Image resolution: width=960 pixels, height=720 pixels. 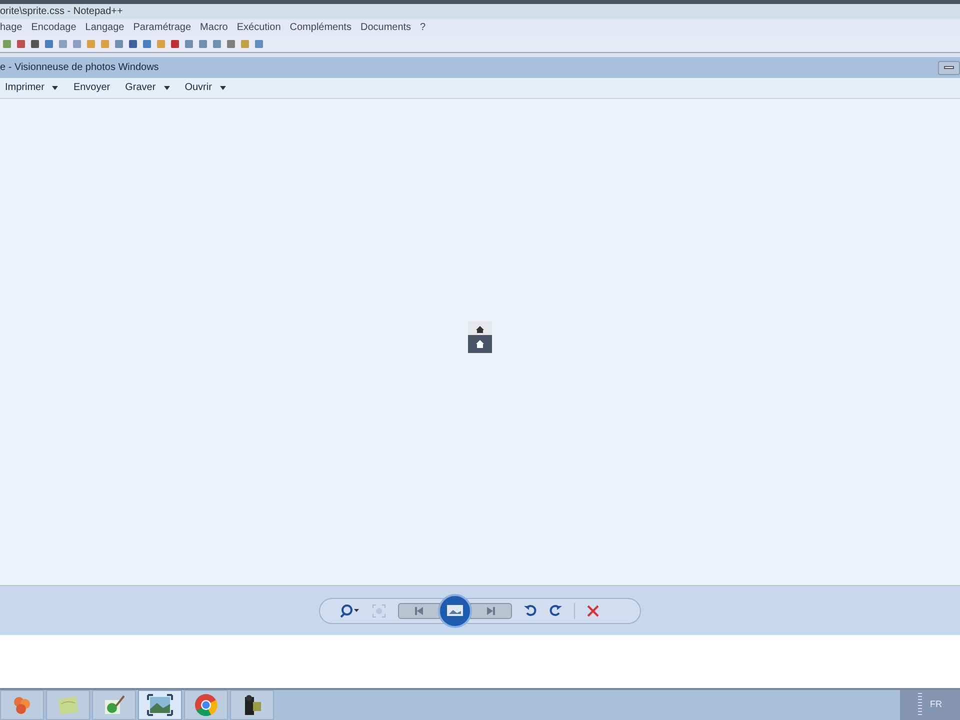 I want to click on previous-button, so click(x=419, y=610).